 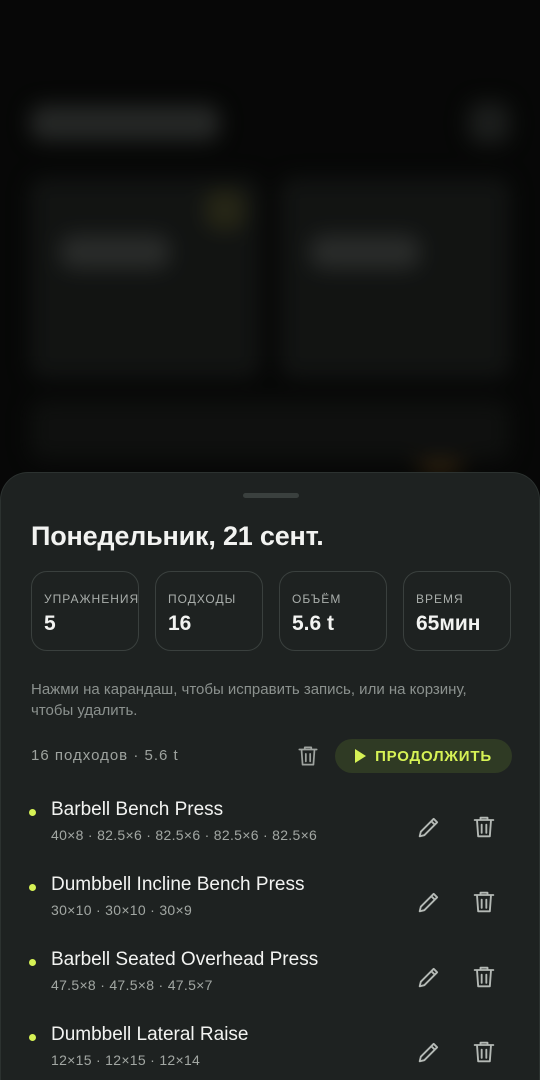 I want to click on exercise-sets: 12×15 · 12×15 · 12×14, so click(x=126, y=1060).